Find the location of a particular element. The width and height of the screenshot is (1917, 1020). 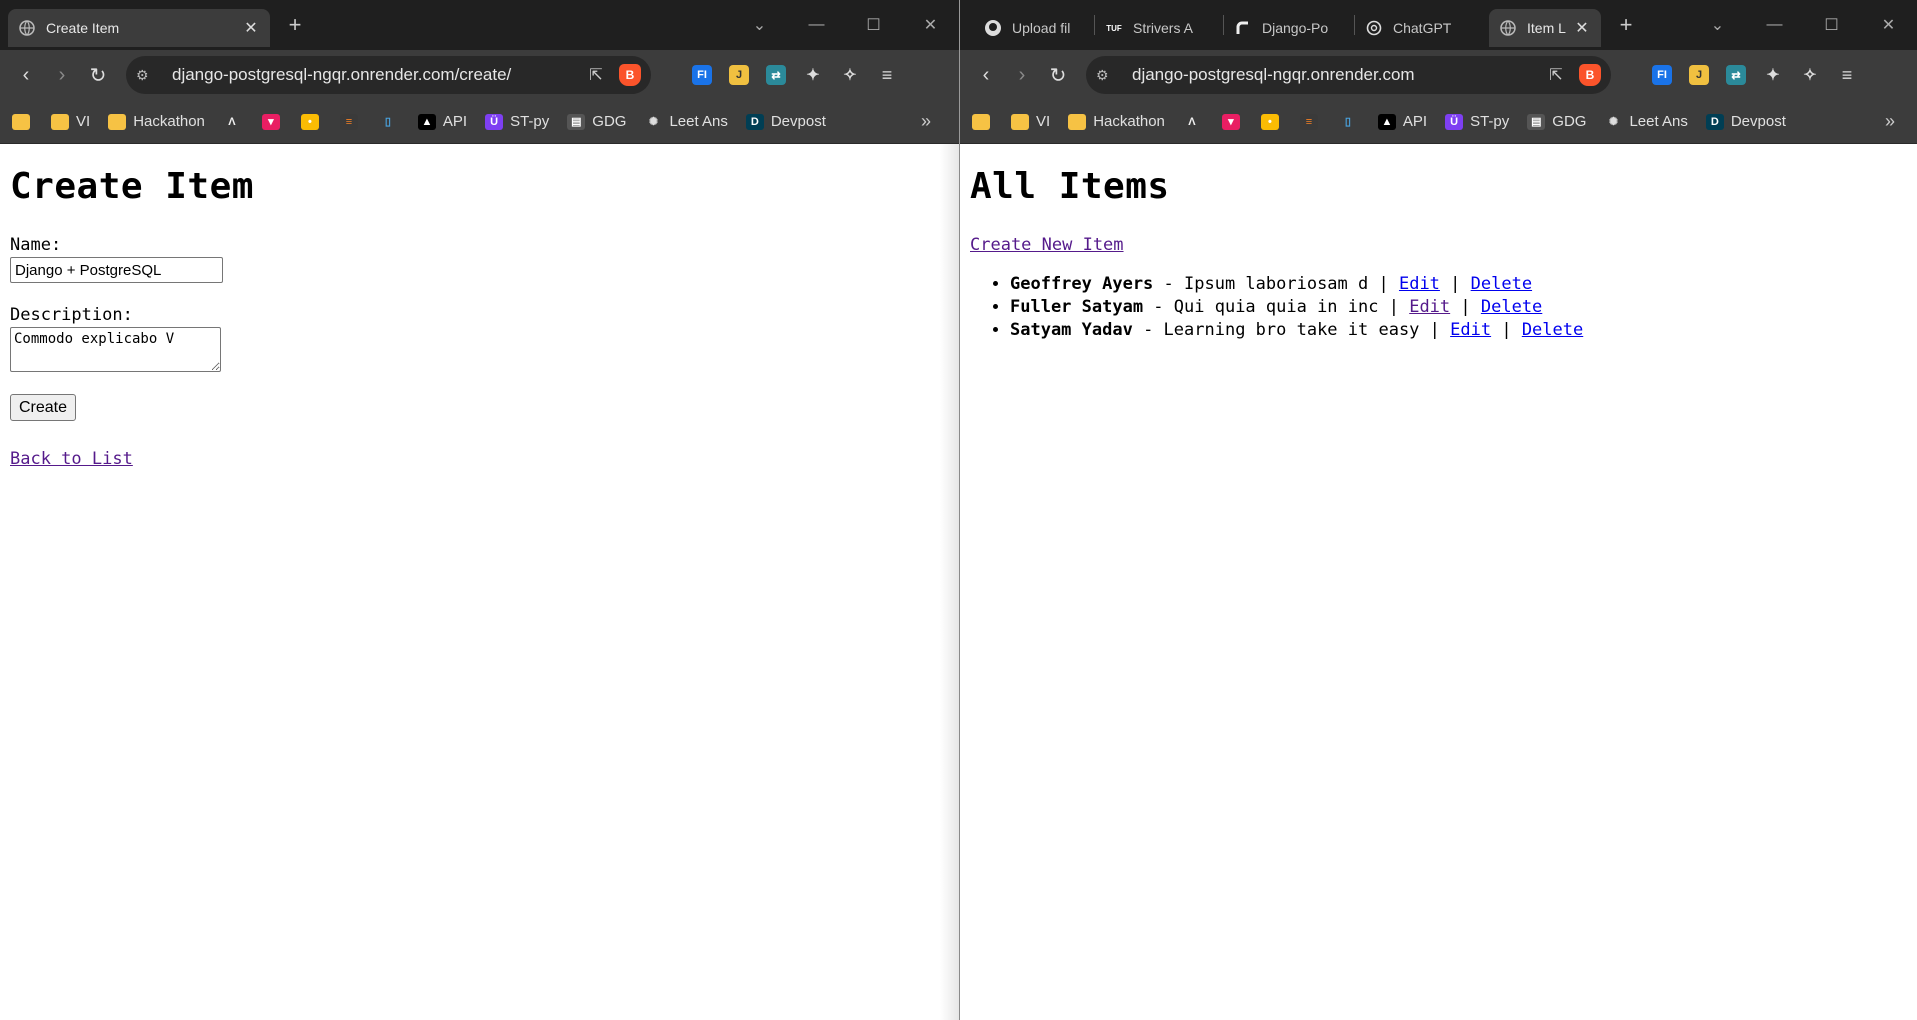

globe-icon is located at coordinates (1508, 28).